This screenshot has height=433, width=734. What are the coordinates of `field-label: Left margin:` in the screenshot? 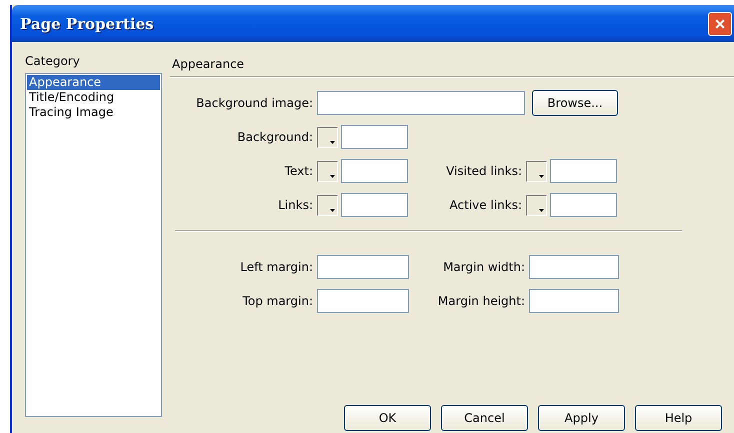 It's located at (276, 267).